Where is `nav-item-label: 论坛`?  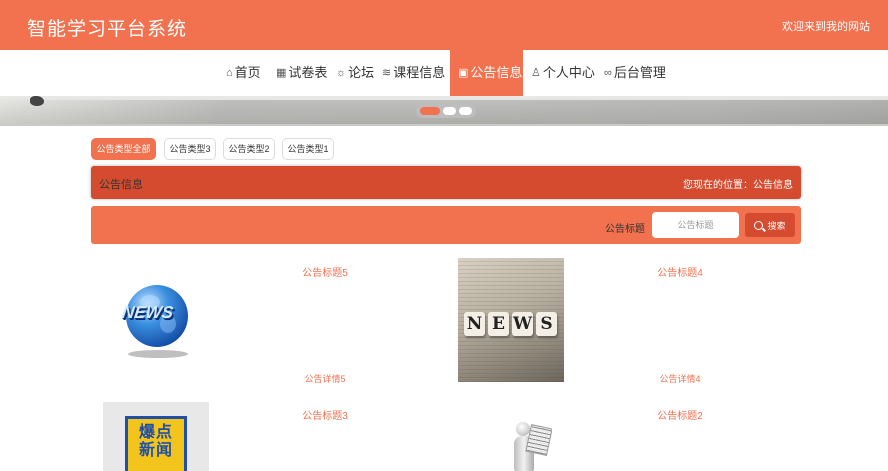 nav-item-label: 论坛 is located at coordinates (361, 72).